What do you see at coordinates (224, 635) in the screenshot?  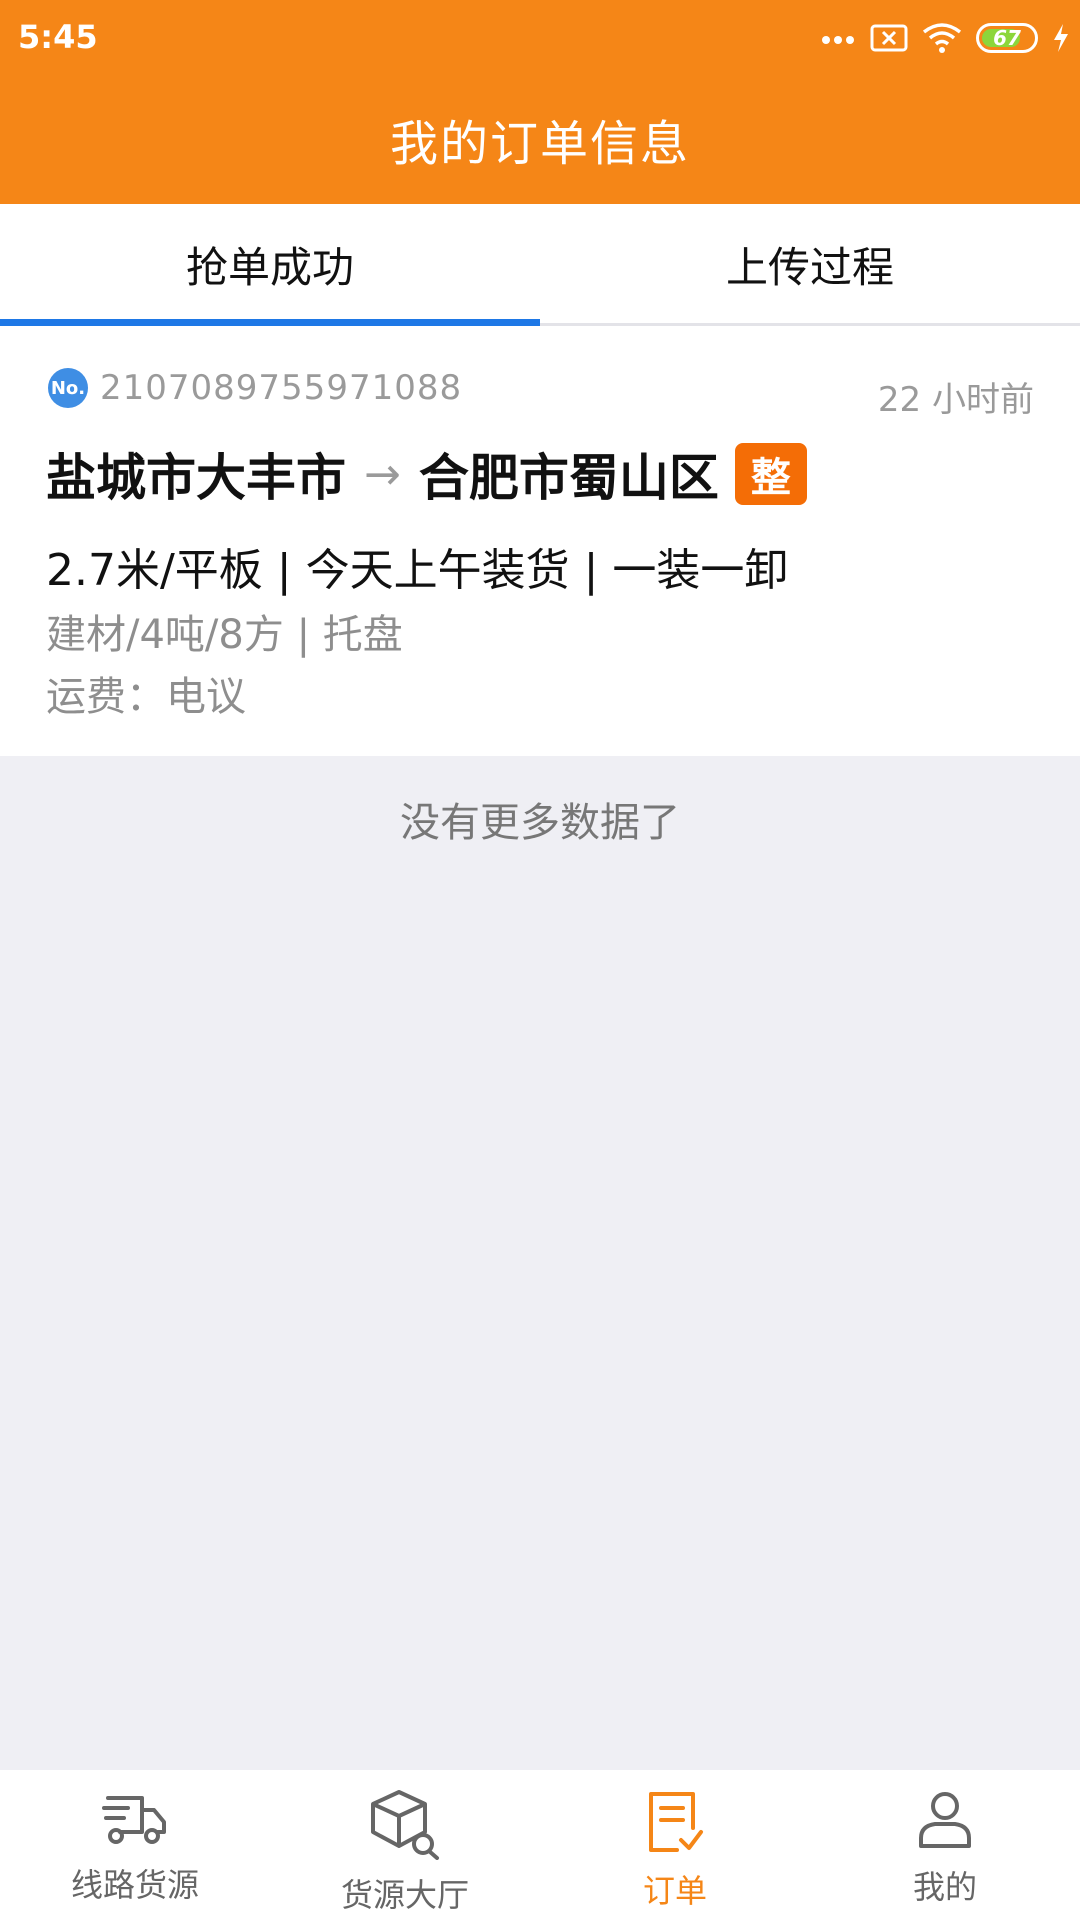 I see `cargo-info: 建材/4吨/8方 | 托盘` at bounding box center [224, 635].